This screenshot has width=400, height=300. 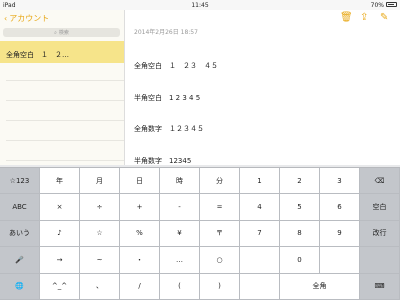 I want to click on key-number: 8, so click(x=300, y=234).